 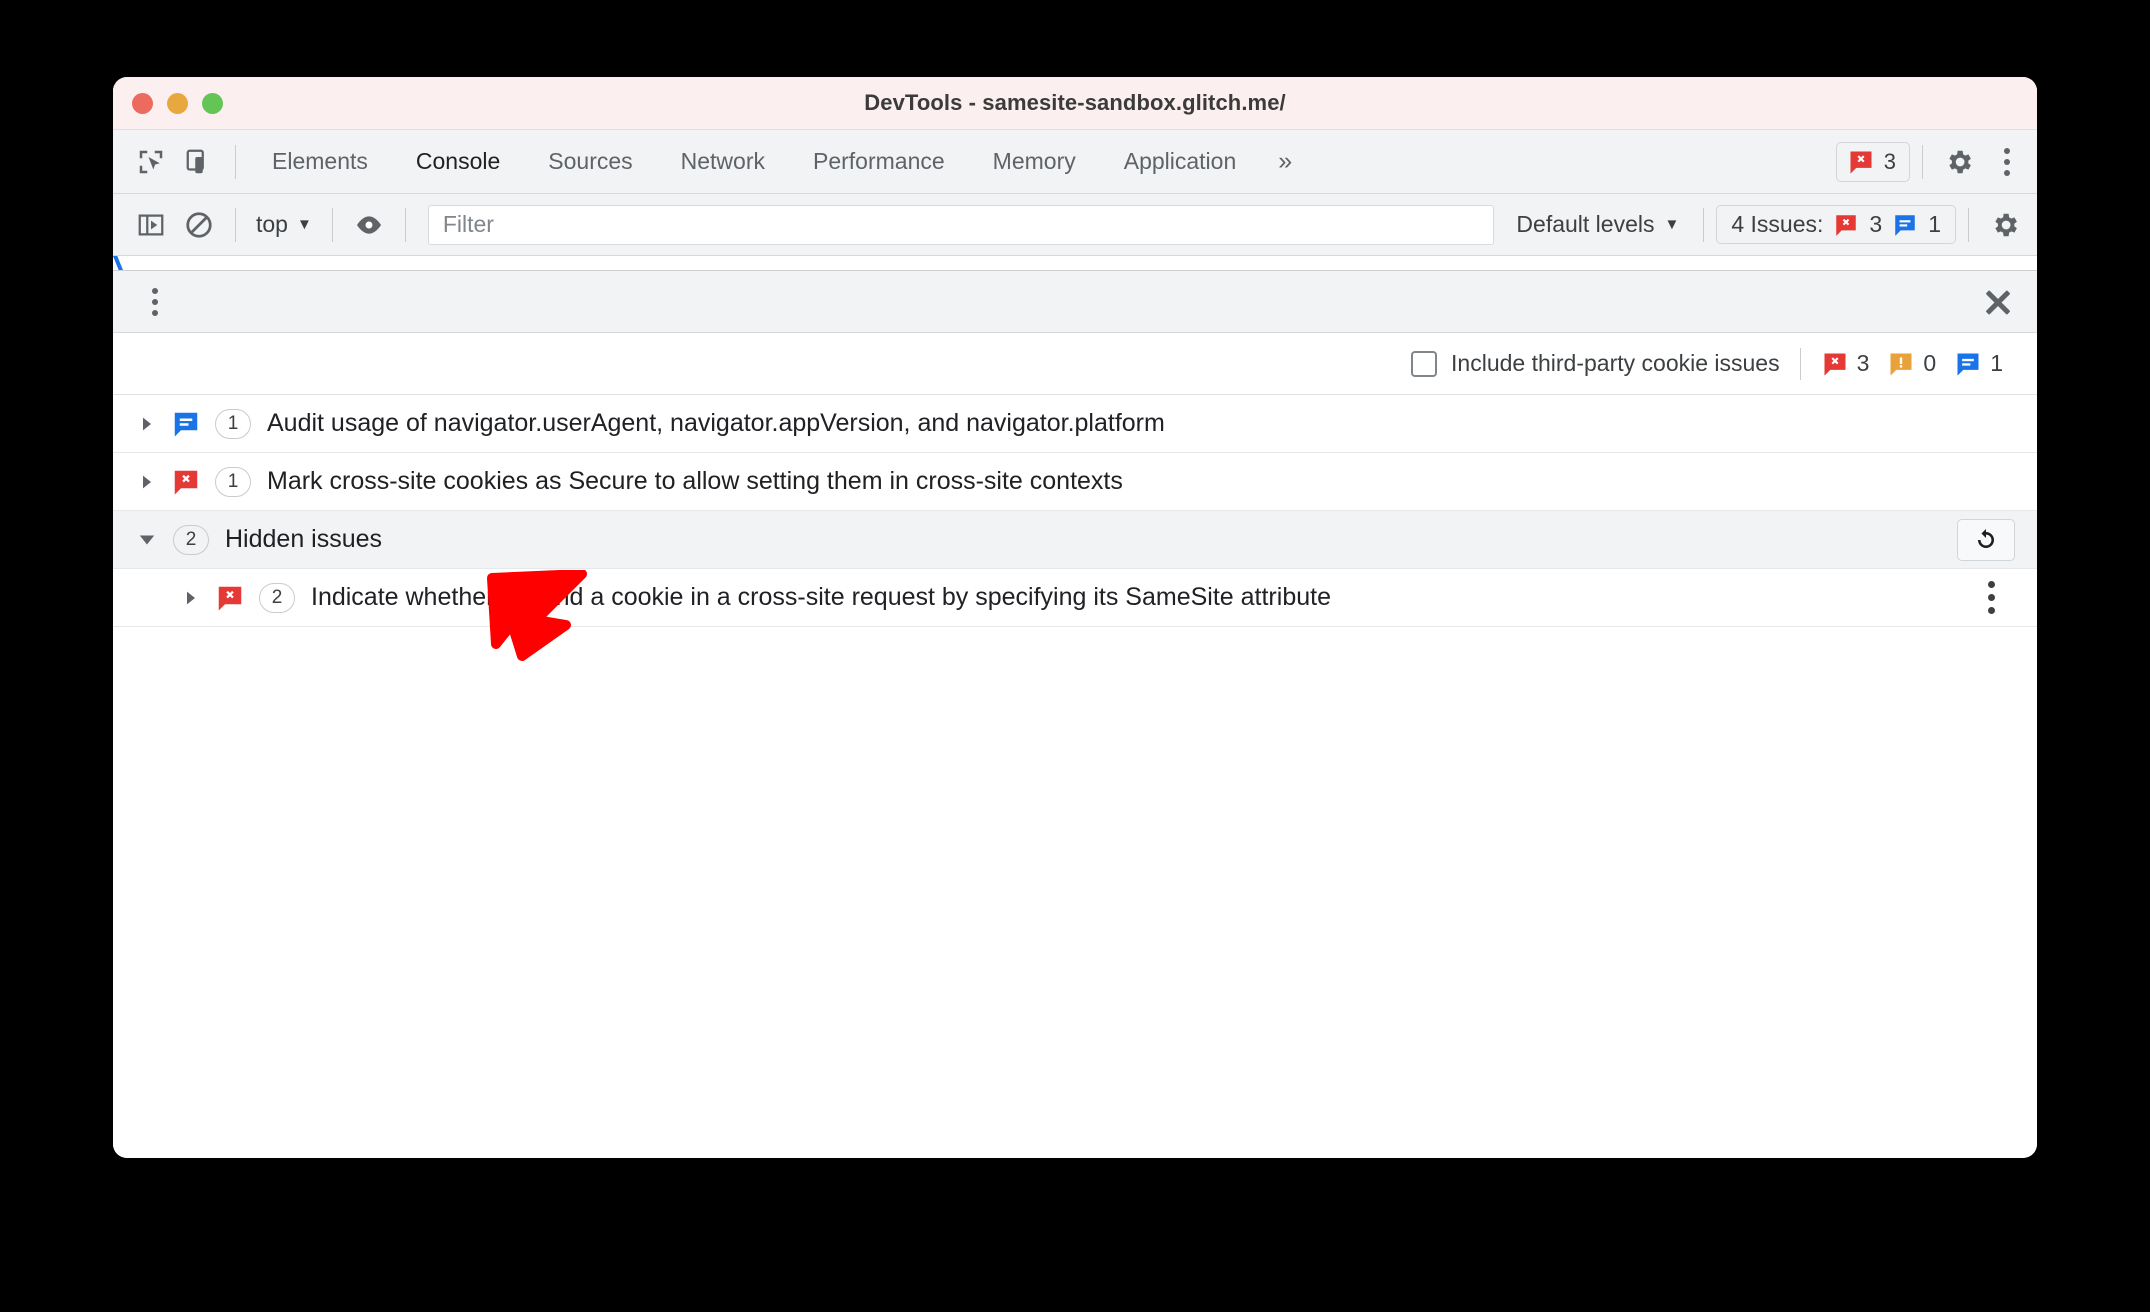 What do you see at coordinates (1800, 363) in the screenshot?
I see `options-row-divider` at bounding box center [1800, 363].